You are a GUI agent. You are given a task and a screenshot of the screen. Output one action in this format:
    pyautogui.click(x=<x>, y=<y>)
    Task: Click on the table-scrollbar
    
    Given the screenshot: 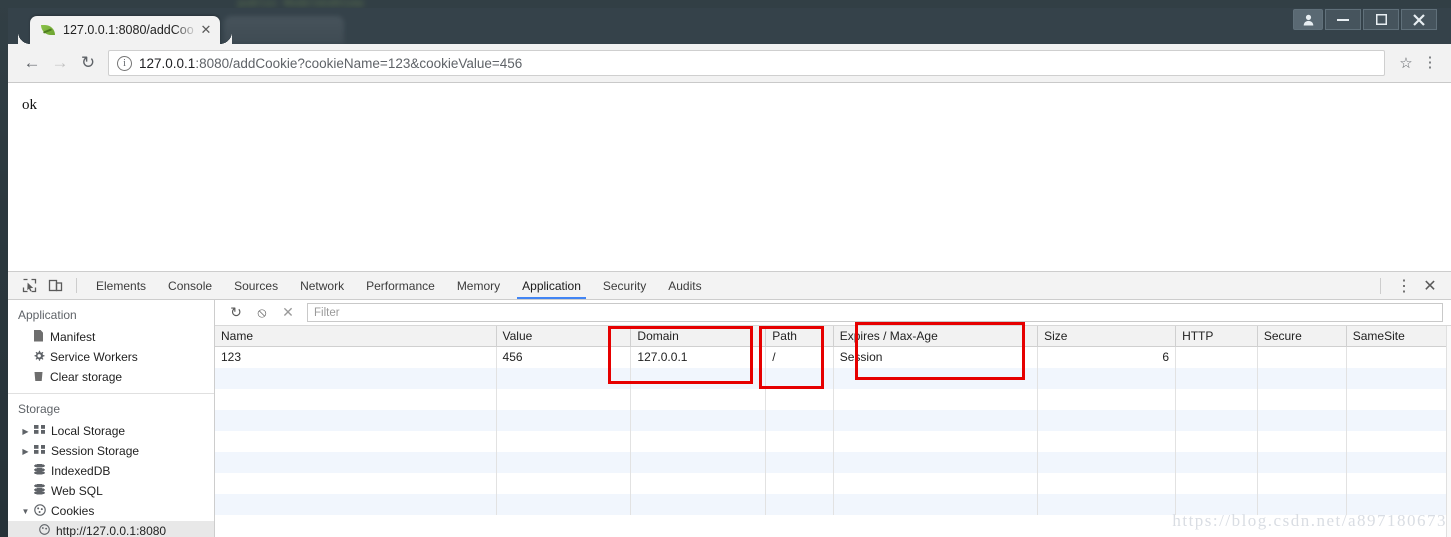 What is the action you would take?
    pyautogui.click(x=1448, y=431)
    